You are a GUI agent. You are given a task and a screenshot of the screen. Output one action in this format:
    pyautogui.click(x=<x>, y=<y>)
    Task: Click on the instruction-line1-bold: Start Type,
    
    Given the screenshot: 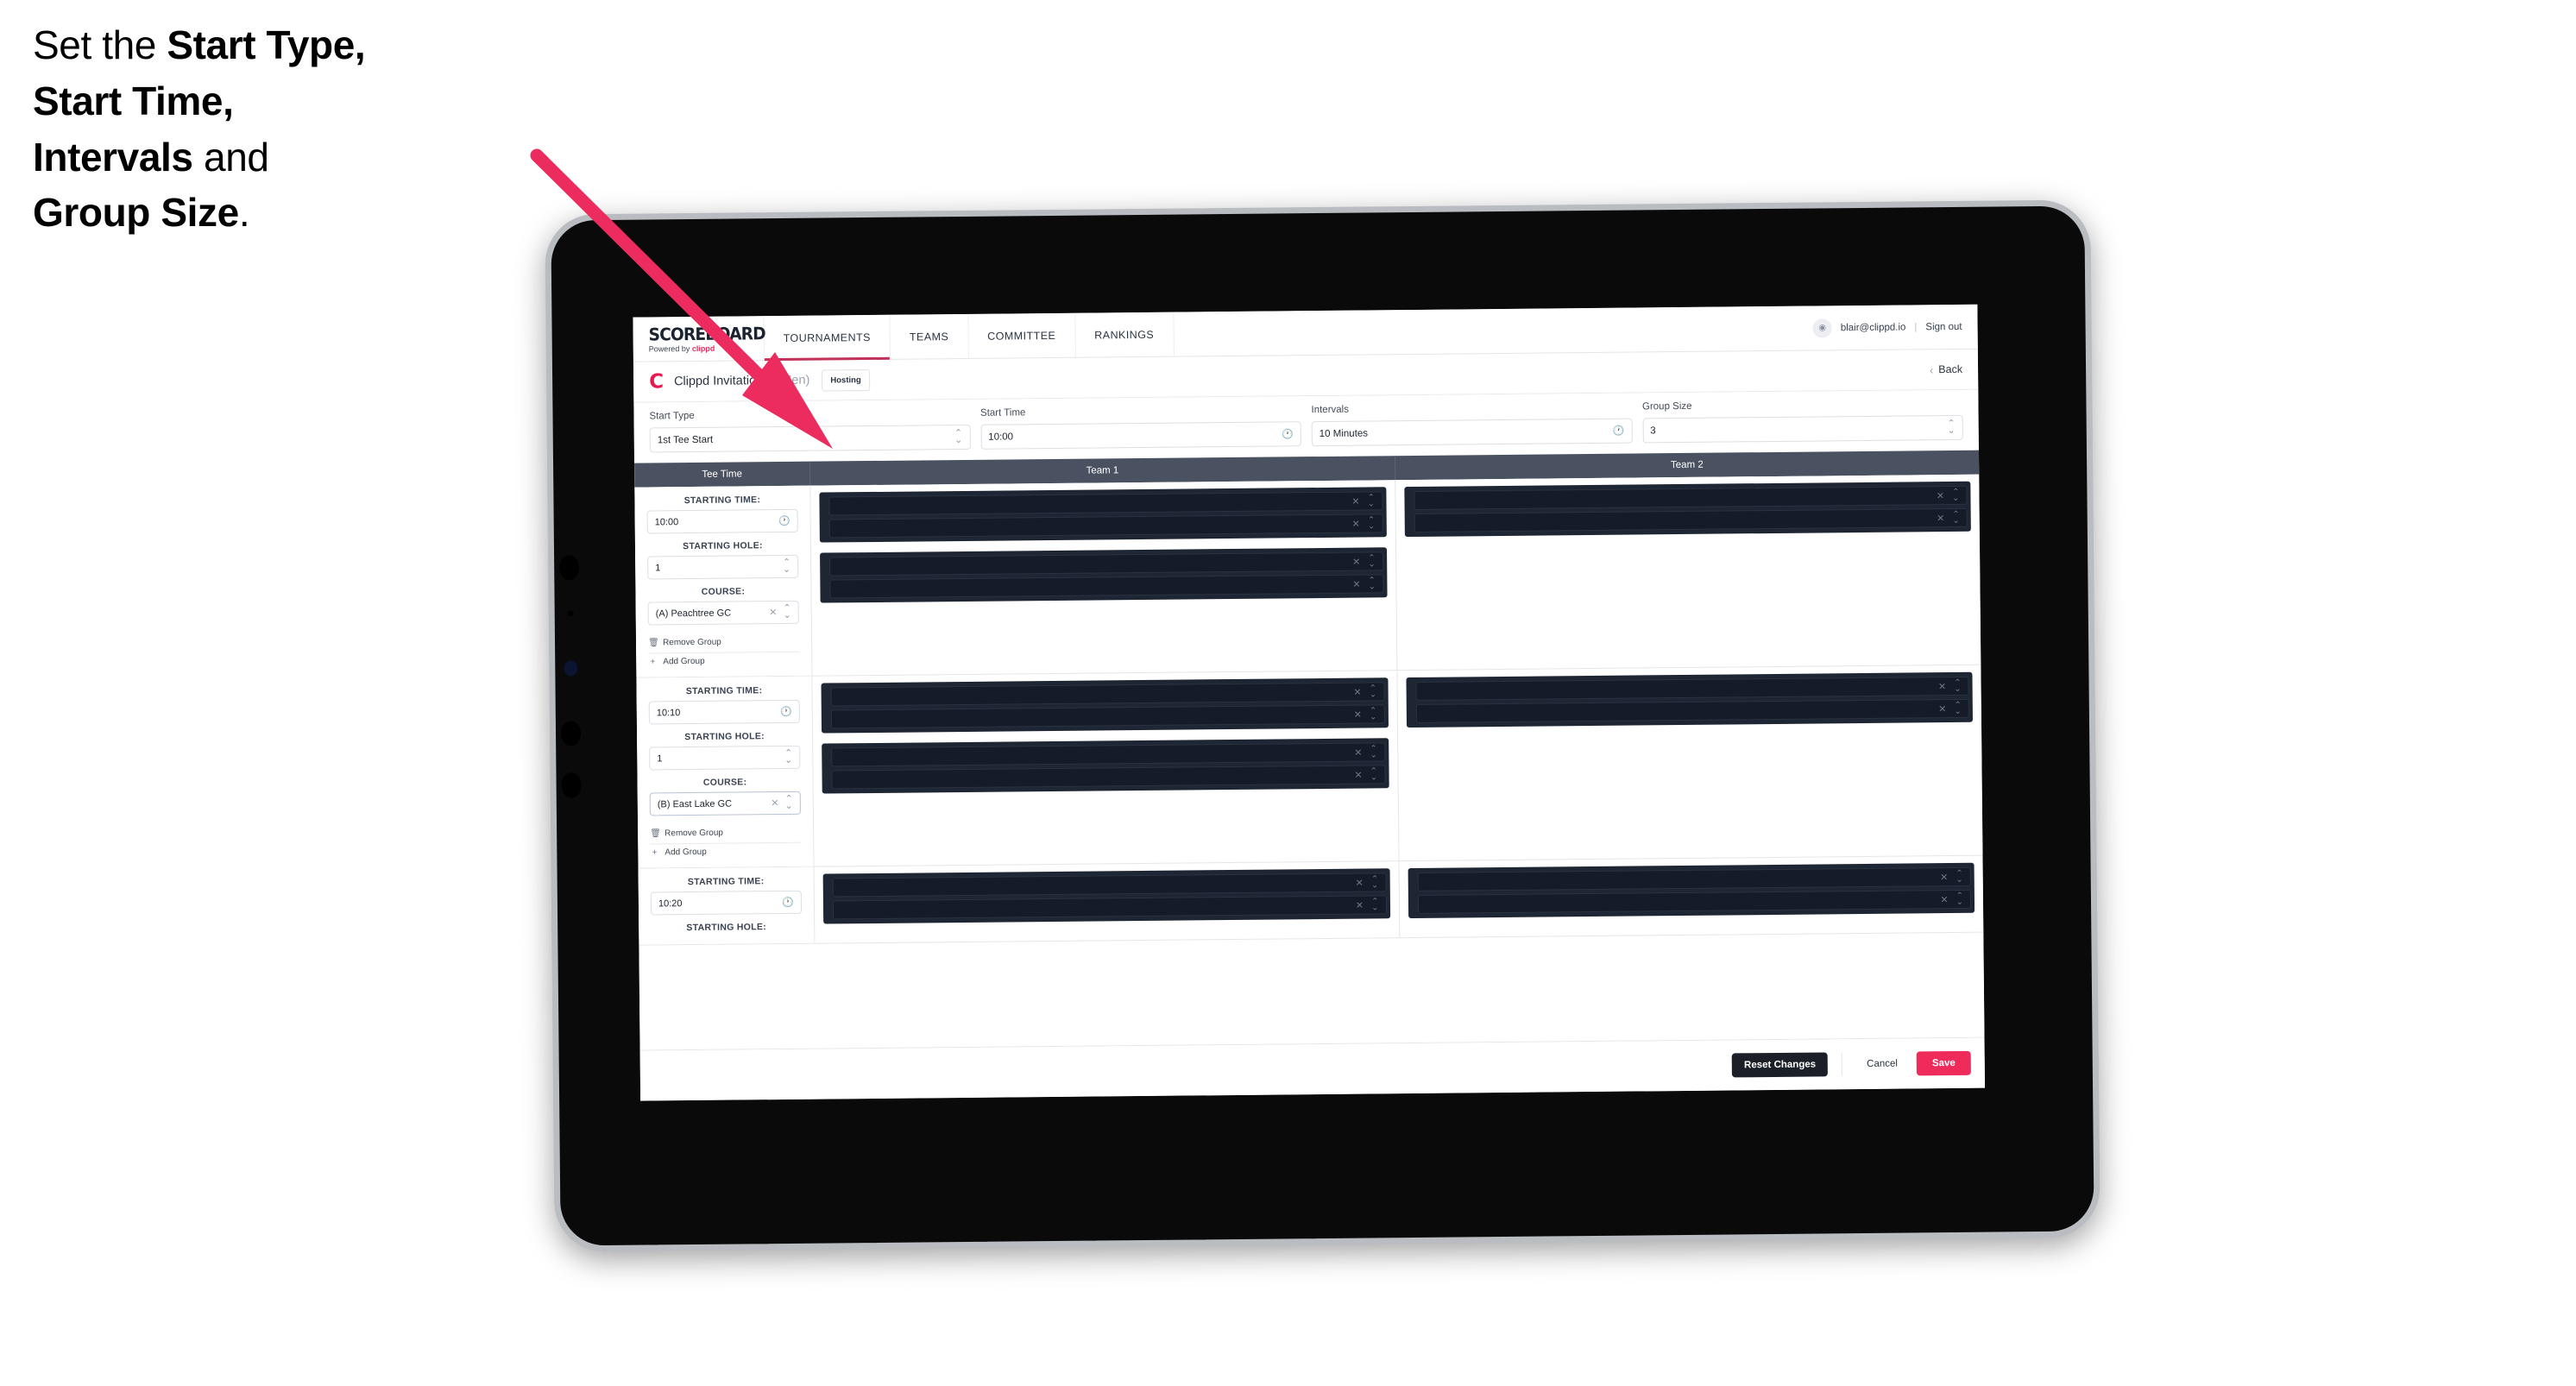 What is the action you would take?
    pyautogui.click(x=266, y=45)
    